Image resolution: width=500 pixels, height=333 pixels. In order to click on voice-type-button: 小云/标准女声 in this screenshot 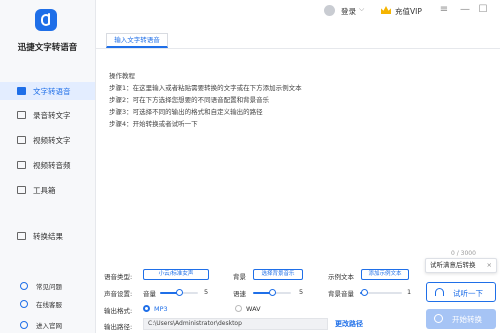, I will do `click(176, 274)`.